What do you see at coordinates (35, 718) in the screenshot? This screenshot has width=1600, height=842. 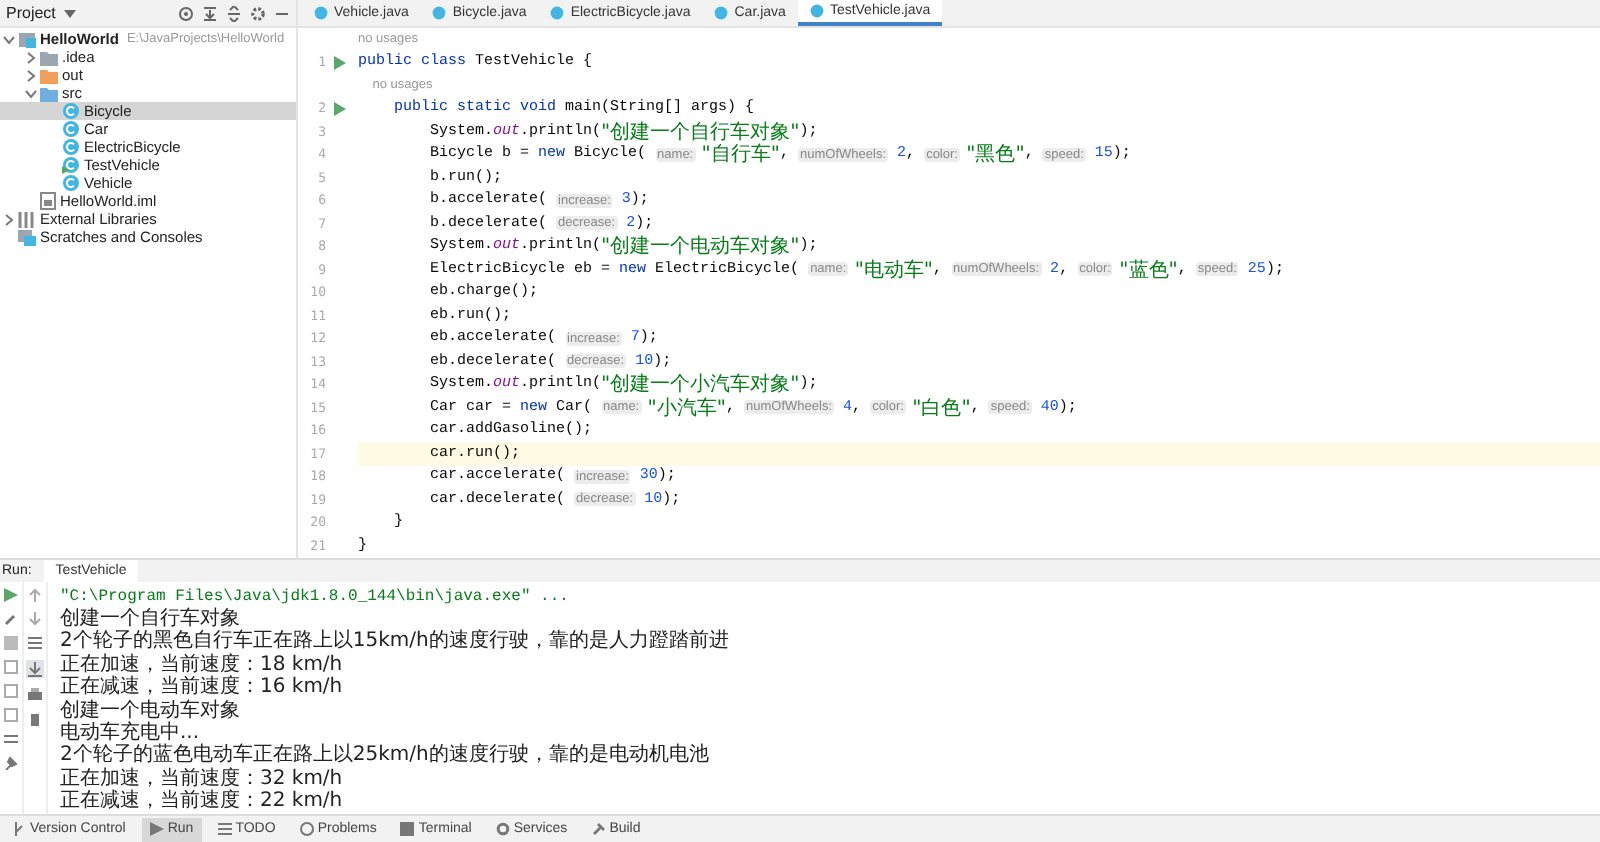 I see `trash-icon` at bounding box center [35, 718].